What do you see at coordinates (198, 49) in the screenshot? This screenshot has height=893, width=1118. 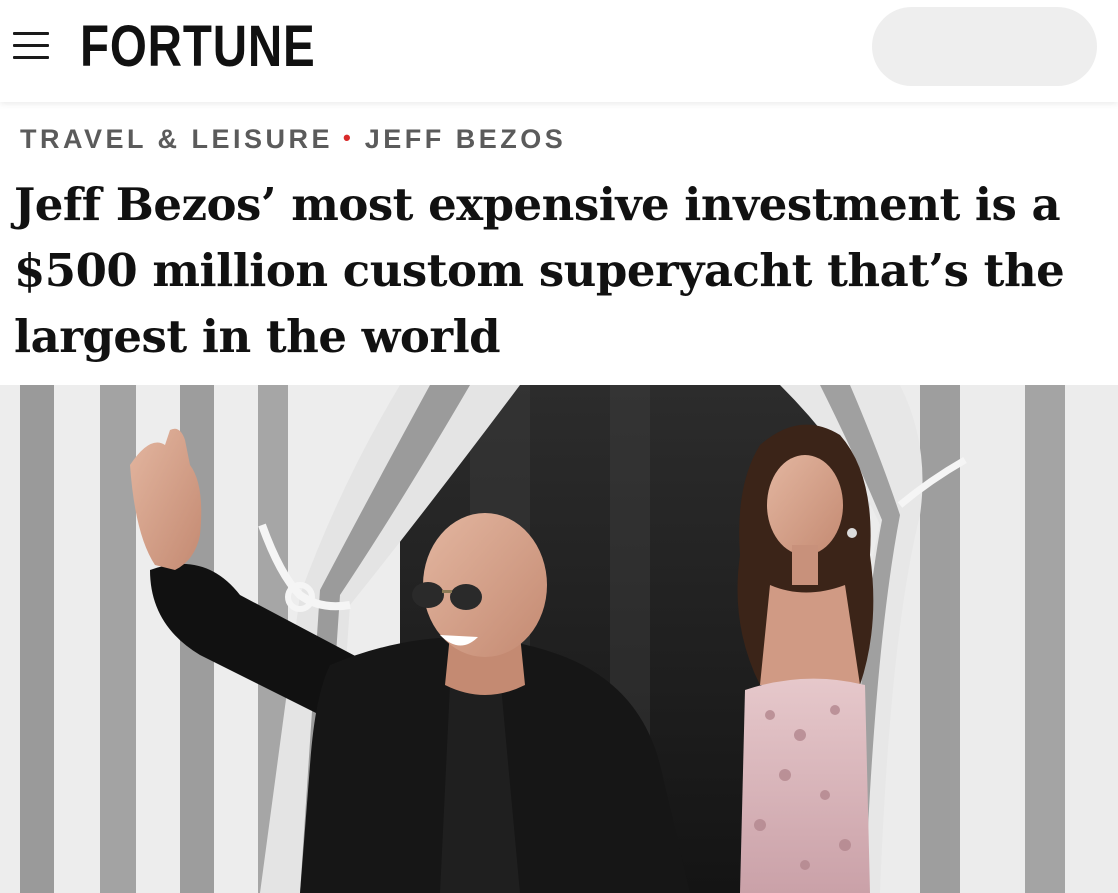 I see `site-logo: FORTUNE` at bounding box center [198, 49].